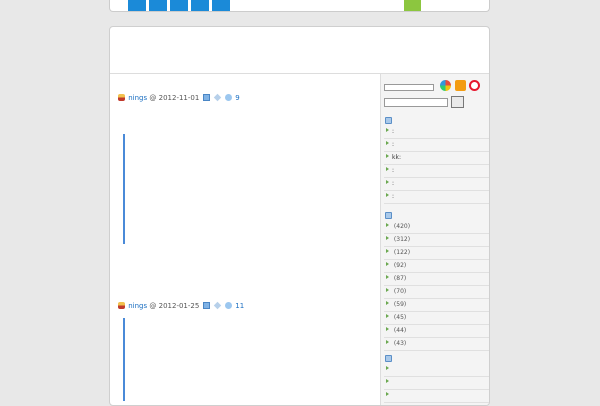 The height and width of the screenshot is (406, 600). I want to click on category-count: (312), so click(402, 239).